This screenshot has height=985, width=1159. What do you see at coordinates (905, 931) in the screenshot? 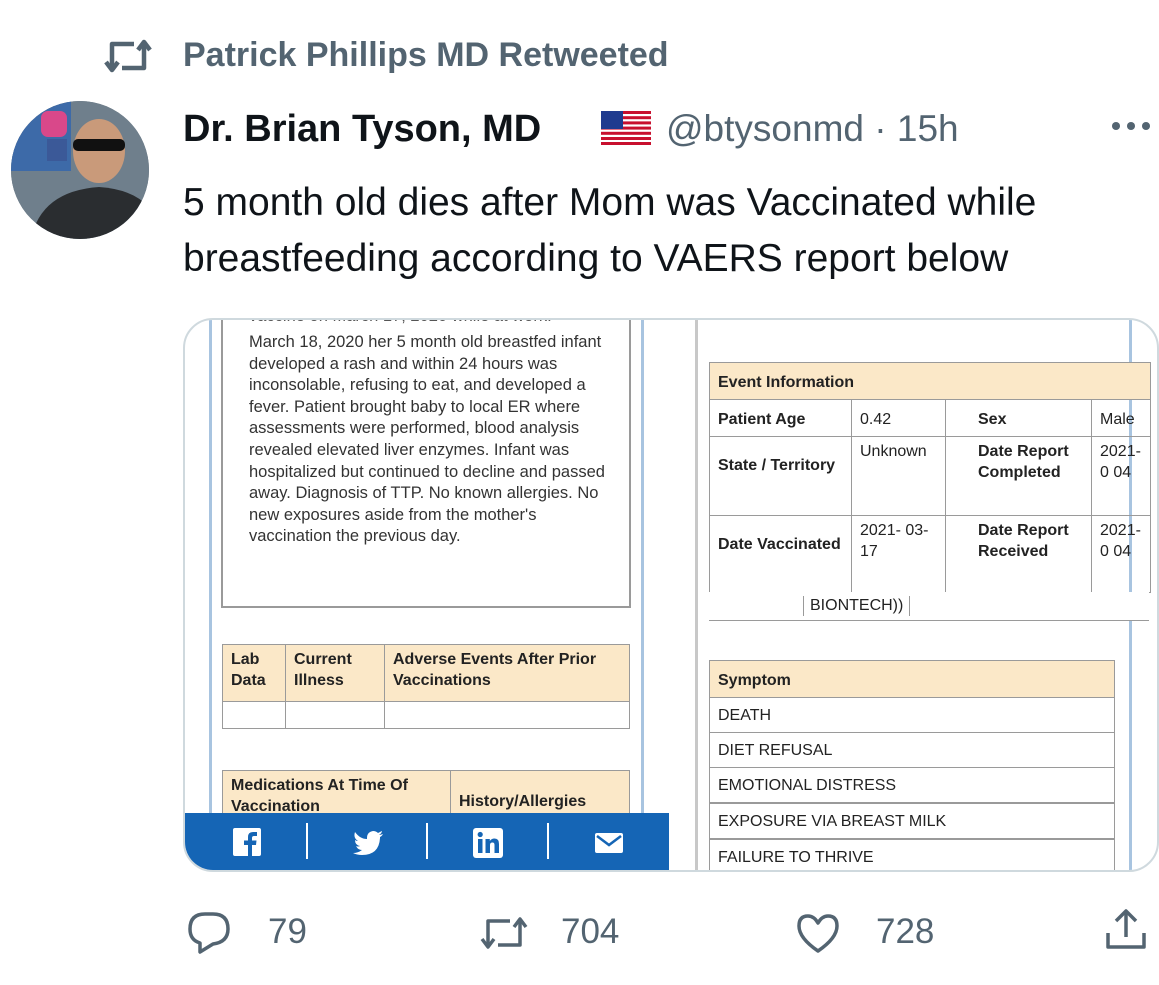
I see `like-count: 728` at bounding box center [905, 931].